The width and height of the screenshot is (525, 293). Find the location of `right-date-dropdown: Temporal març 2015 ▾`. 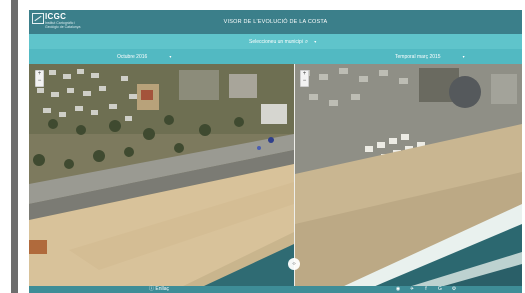

right-date-dropdown: Temporal març 2015 ▾ is located at coordinates (430, 56).